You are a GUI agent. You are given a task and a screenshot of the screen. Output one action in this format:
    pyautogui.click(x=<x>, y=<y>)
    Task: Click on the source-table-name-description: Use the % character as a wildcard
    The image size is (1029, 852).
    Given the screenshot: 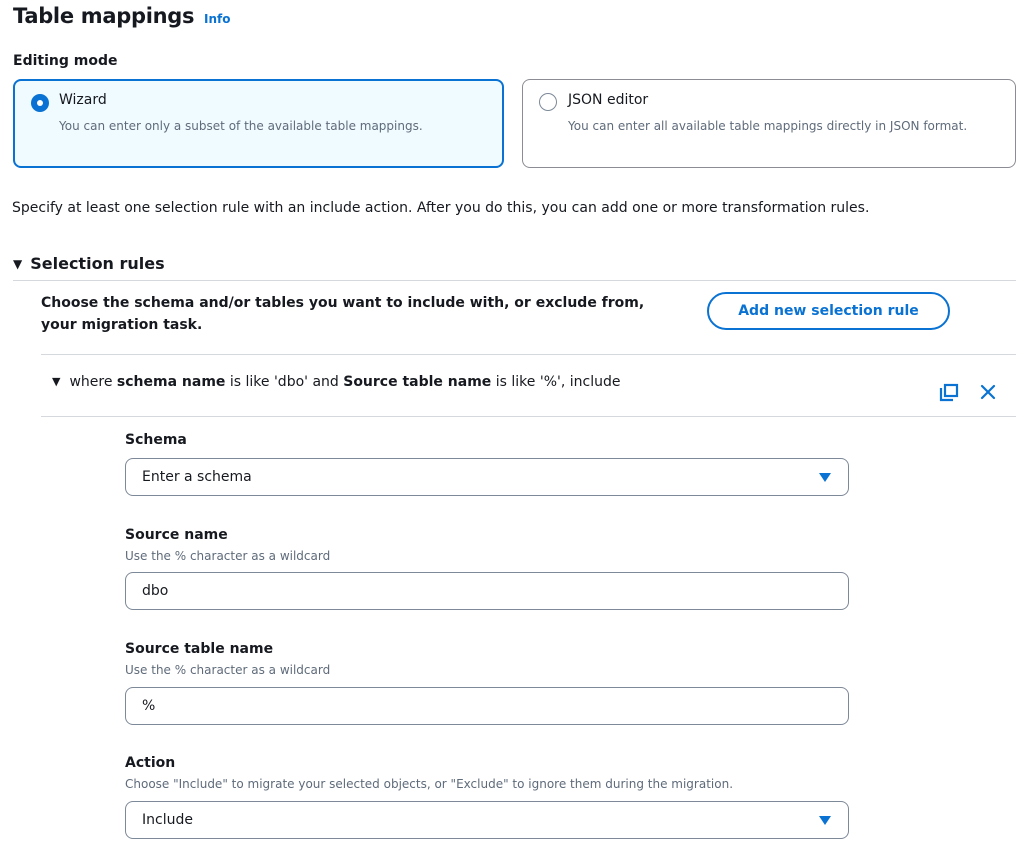 What is the action you would take?
    pyautogui.click(x=228, y=670)
    